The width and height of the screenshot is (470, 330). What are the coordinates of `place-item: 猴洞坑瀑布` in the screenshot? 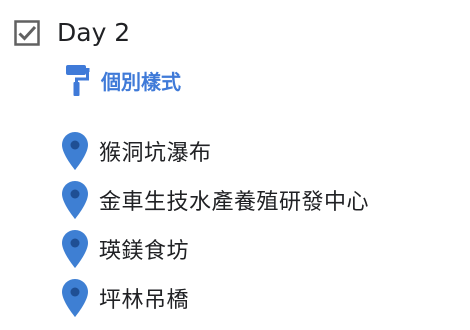 It's located at (214, 150).